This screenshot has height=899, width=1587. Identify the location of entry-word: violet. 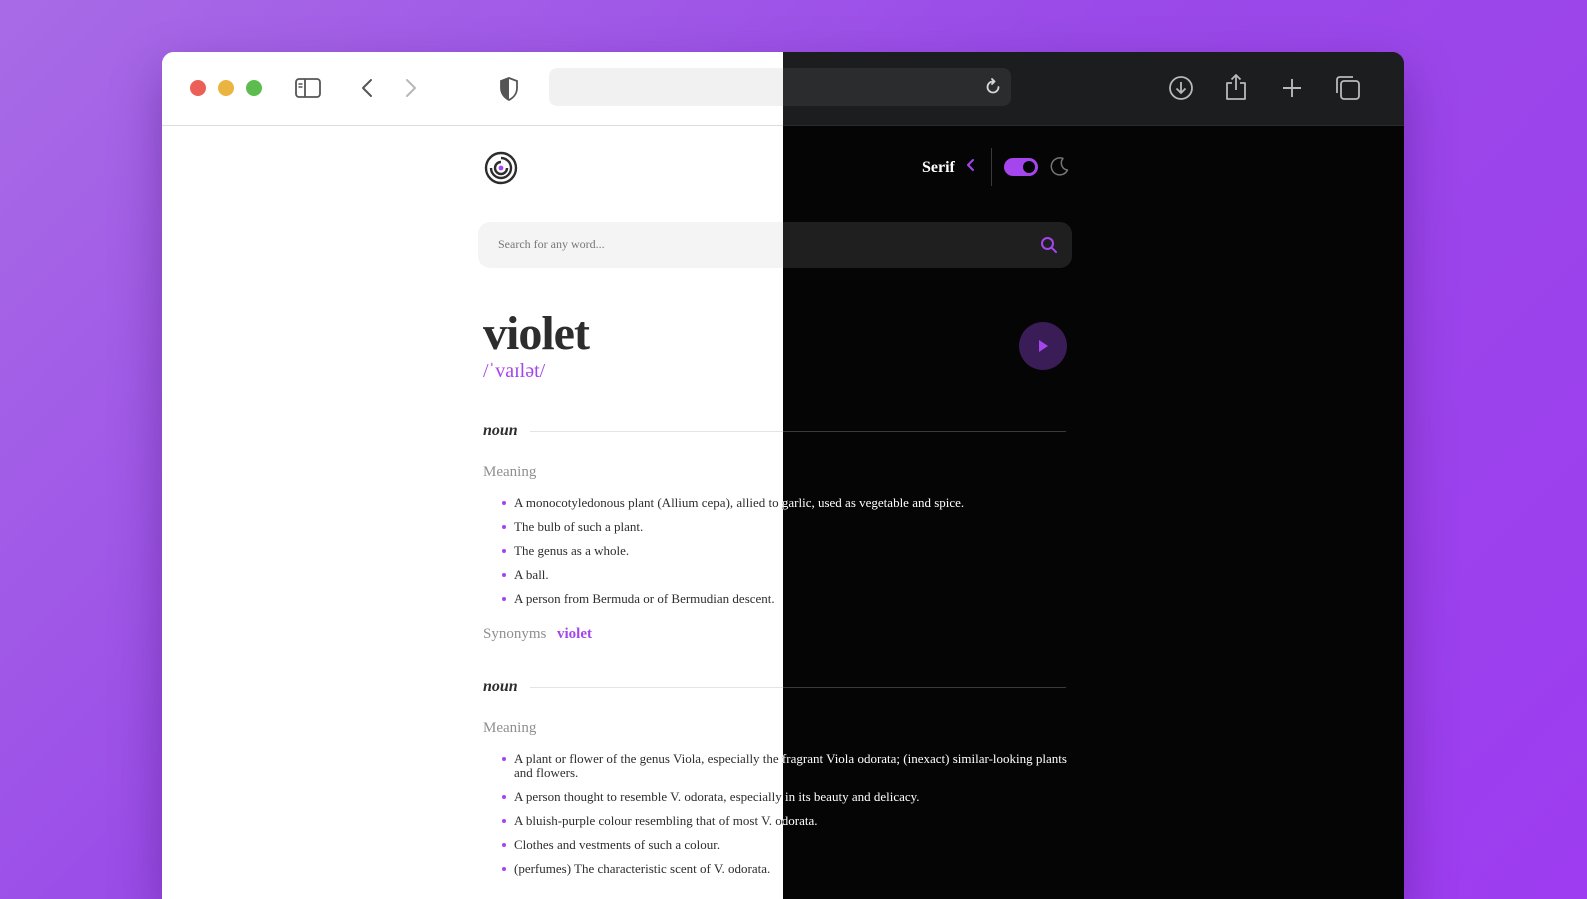
(536, 333).